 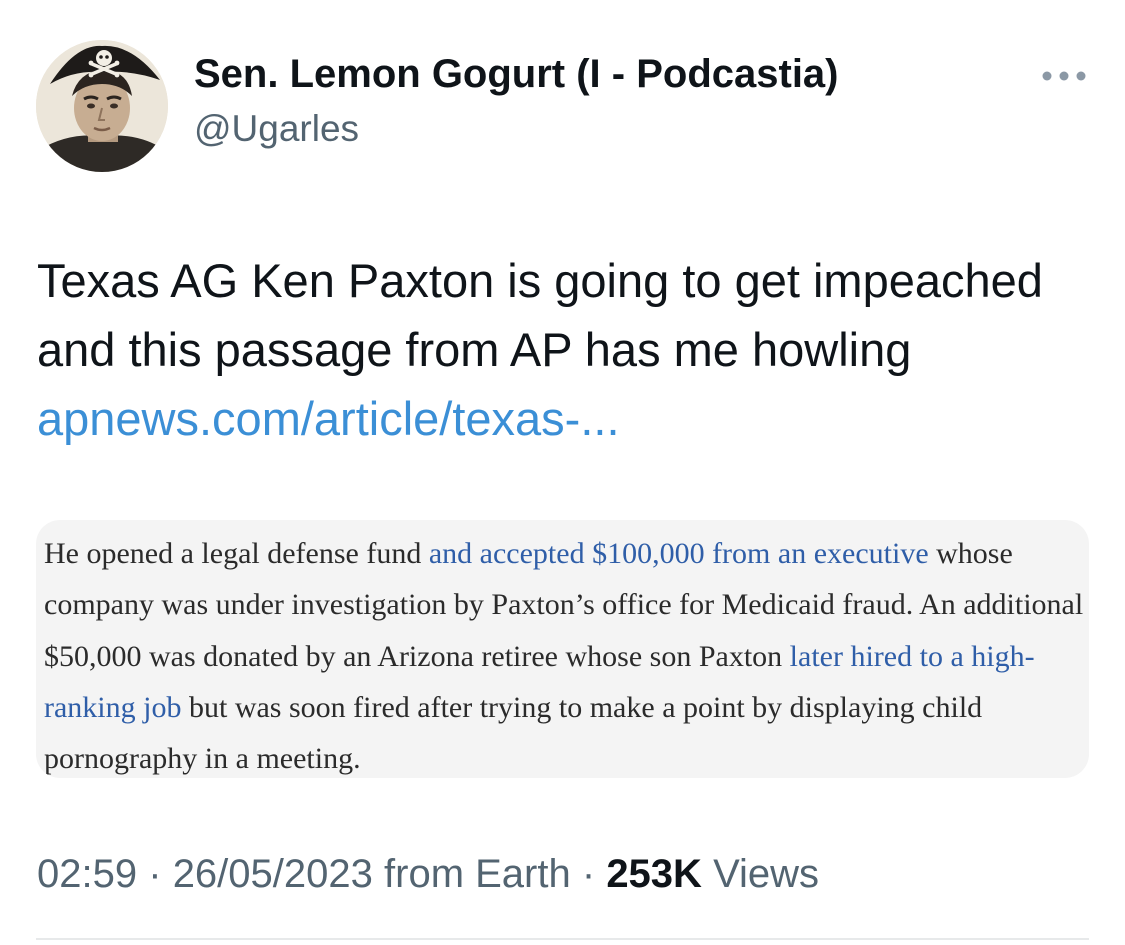 I want to click on more-horizontal-icon, so click(x=1064, y=76).